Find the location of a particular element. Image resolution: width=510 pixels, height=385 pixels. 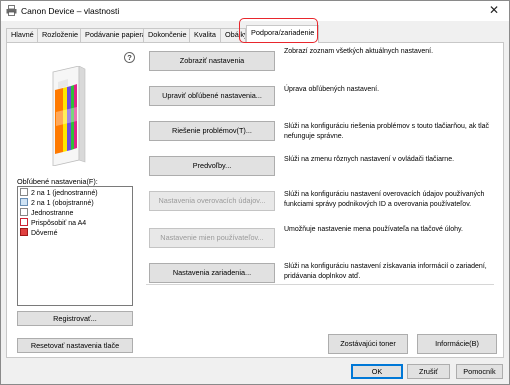

tab-paper-source: Podávanie papiera is located at coordinates (115, 35).